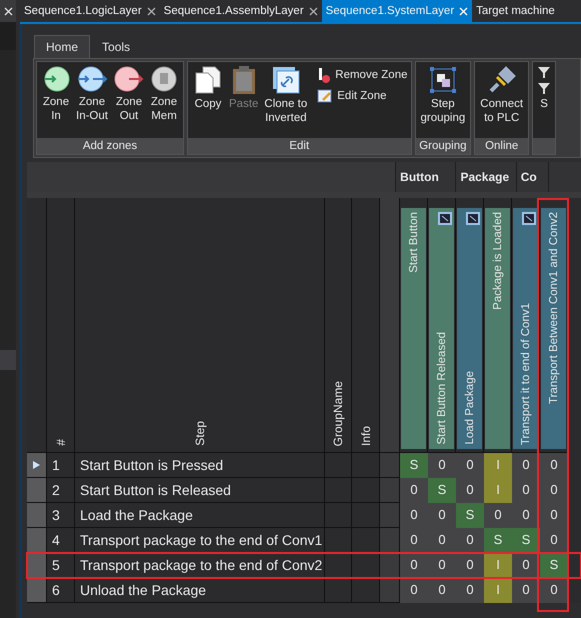 This screenshot has height=618, width=581. Describe the element at coordinates (497, 328) in the screenshot. I see `signal-header: Package is Loaded` at that location.